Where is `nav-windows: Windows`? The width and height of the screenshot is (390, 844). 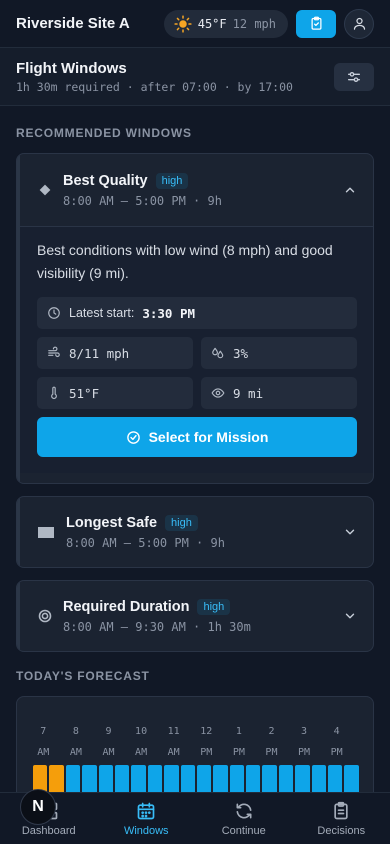 nav-windows: Windows is located at coordinates (147, 818).